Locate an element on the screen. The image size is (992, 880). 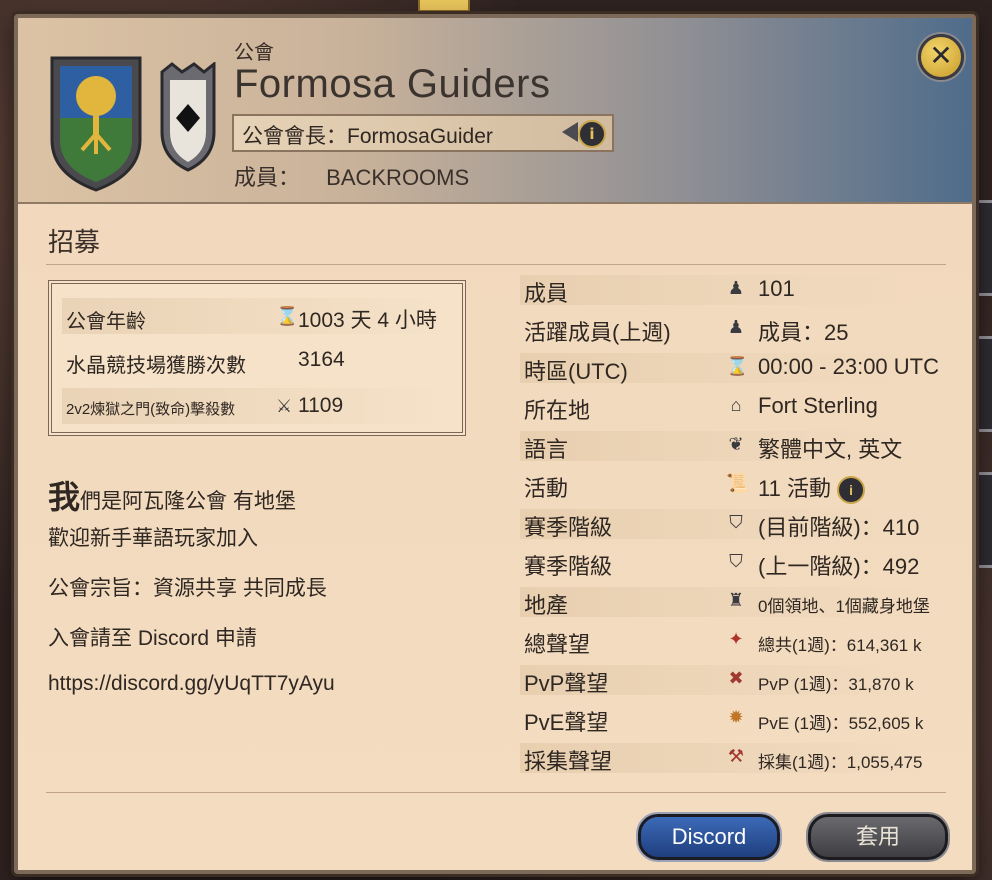
info-row: 活動 📜 11 活動 i is located at coordinates (740, 486).